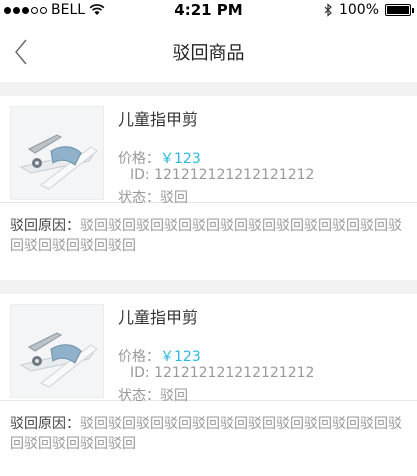 Image resolution: width=417 pixels, height=476 pixels. Describe the element at coordinates (358, 10) in the screenshot. I see `battery-percent: 100%` at that location.